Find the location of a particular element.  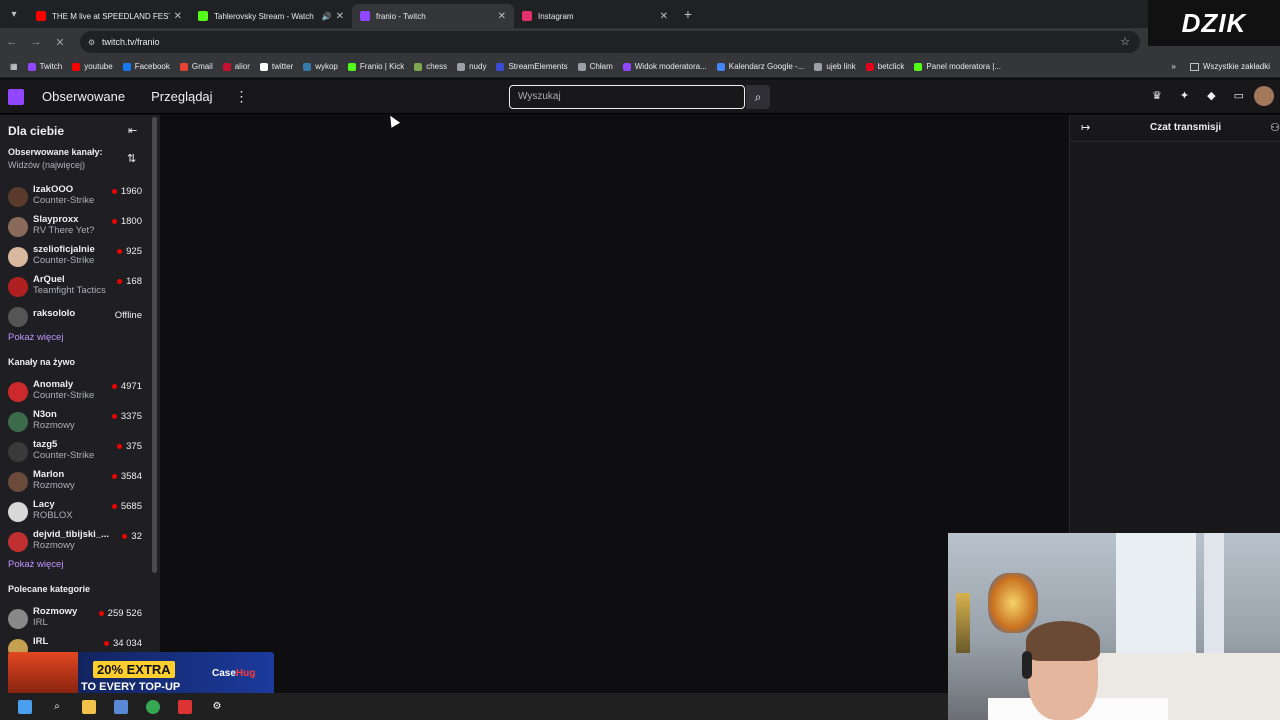

bookmark-item: chess is located at coordinates (430, 66).